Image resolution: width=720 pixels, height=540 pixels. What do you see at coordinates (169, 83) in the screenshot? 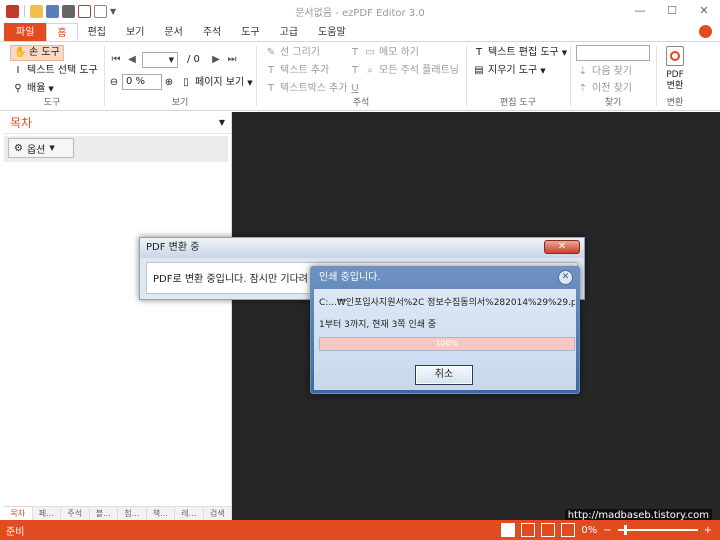
I see `zoom-in-button: ⊕` at bounding box center [169, 83].